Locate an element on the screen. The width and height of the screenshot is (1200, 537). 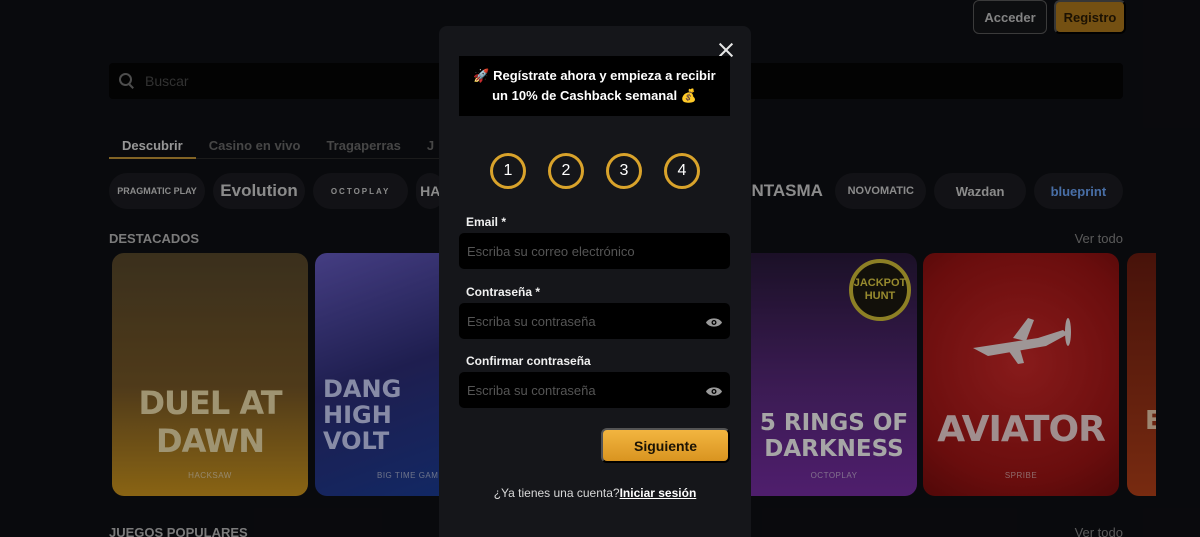
email-input is located at coordinates (577, 251).